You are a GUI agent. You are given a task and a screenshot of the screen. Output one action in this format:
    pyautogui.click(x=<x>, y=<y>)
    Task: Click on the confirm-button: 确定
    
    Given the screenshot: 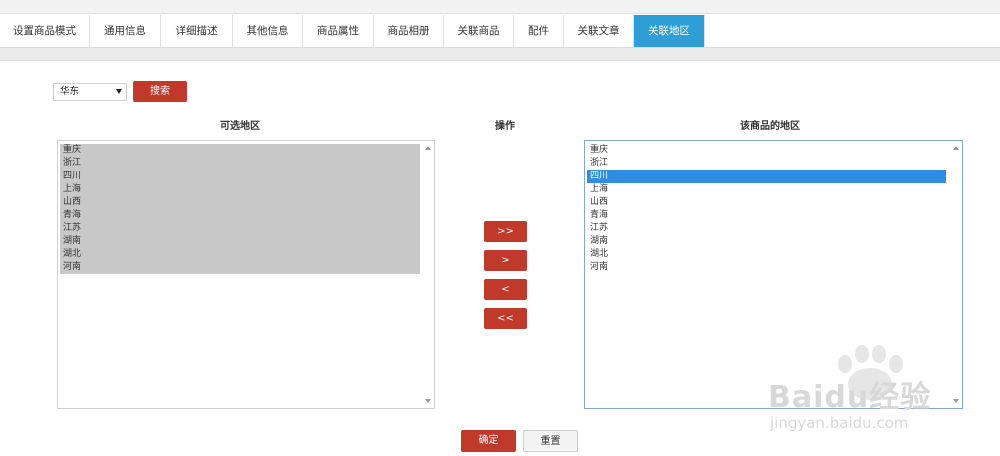 What is the action you would take?
    pyautogui.click(x=488, y=441)
    